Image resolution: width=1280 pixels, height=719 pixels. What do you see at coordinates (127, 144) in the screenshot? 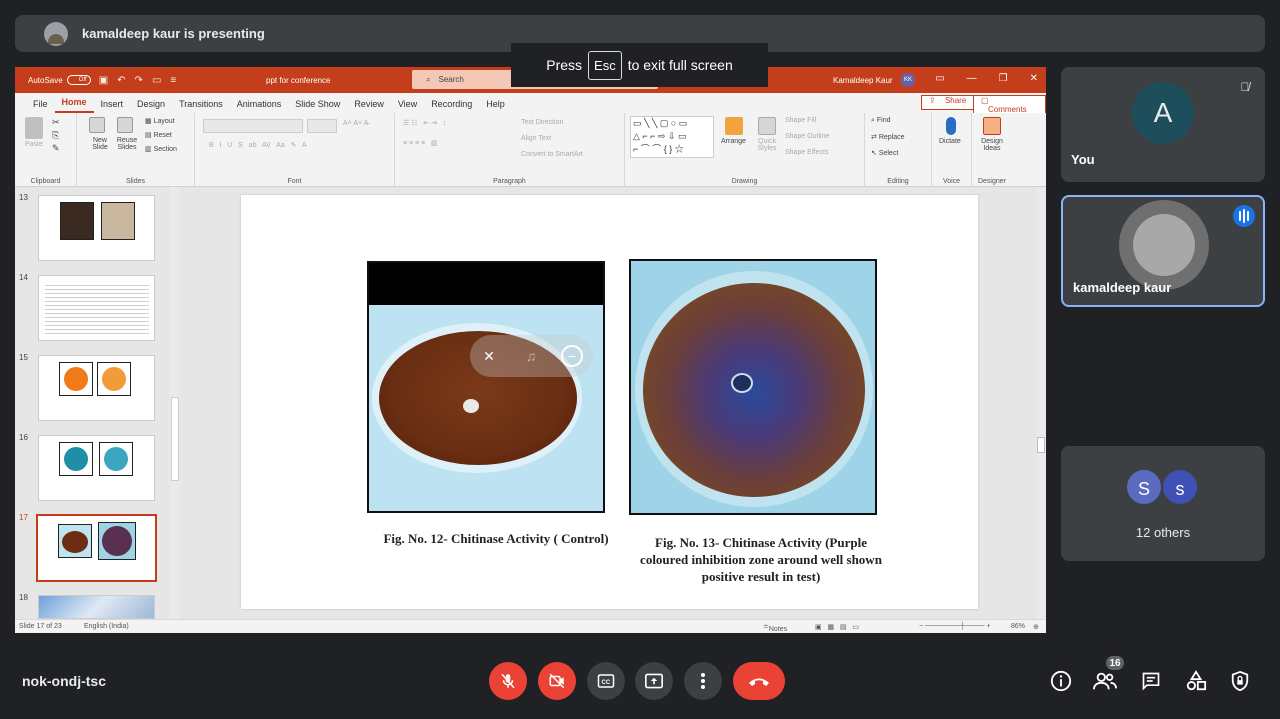
I see `reuse-slides-label: Reuse Slides` at bounding box center [127, 144].